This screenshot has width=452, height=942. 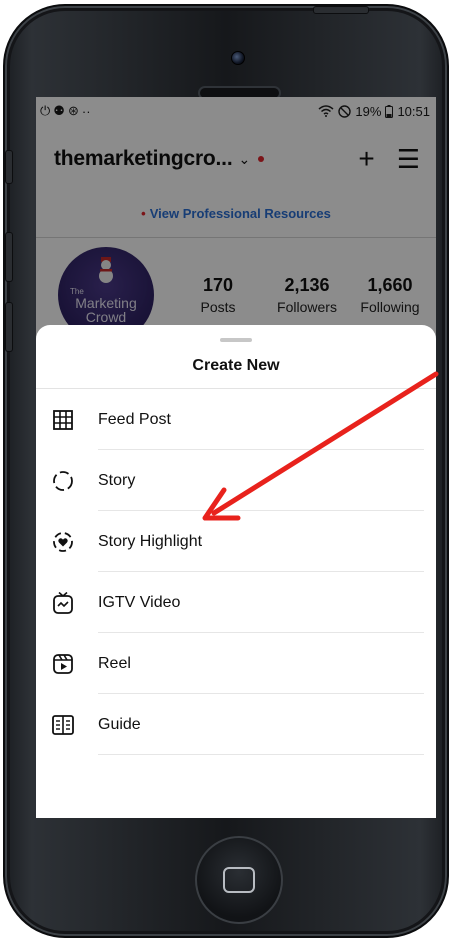 I want to click on volume-down-button, so click(x=9, y=327).